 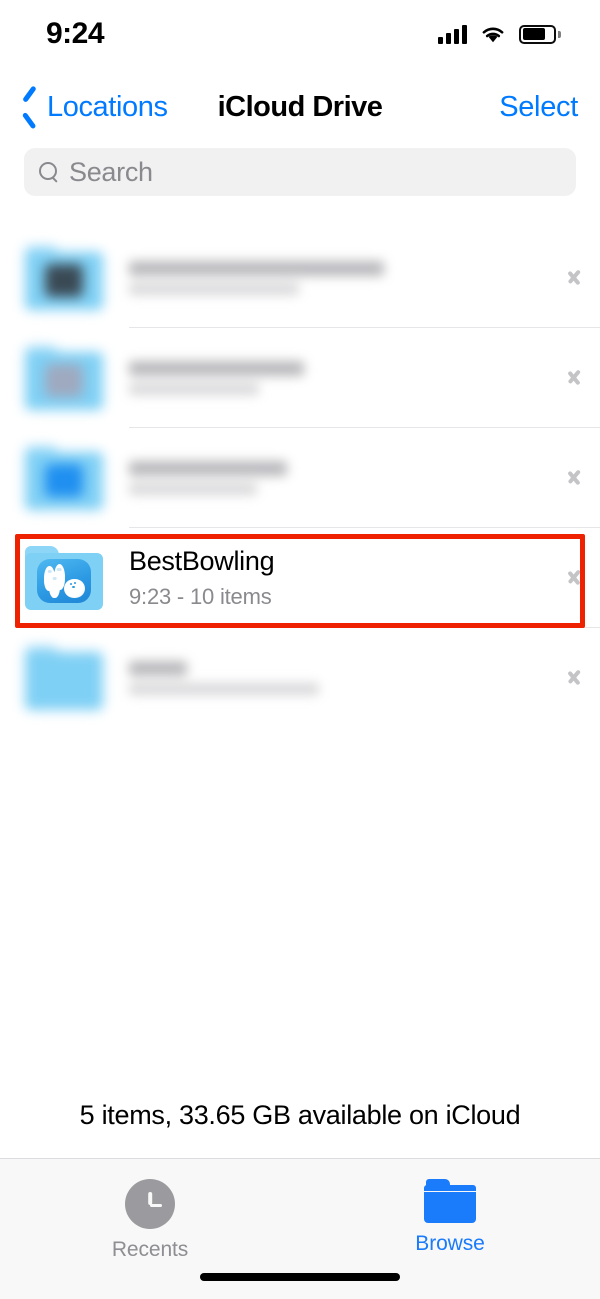 I want to click on bowling-folder-icon, so click(x=64, y=578).